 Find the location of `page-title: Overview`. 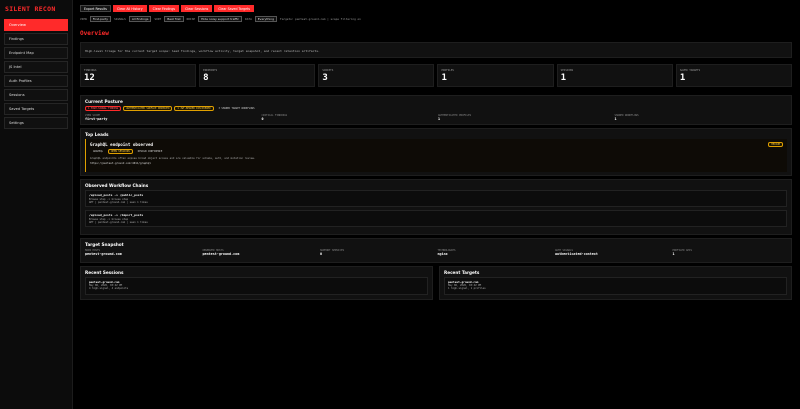

page-title: Overview is located at coordinates (94, 33).